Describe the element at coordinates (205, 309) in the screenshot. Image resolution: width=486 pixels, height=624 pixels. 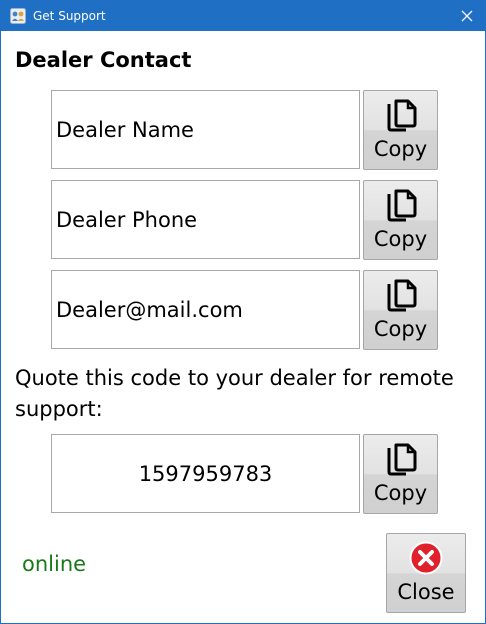
I see `dealer-email-field: Dealer@mail.com` at that location.